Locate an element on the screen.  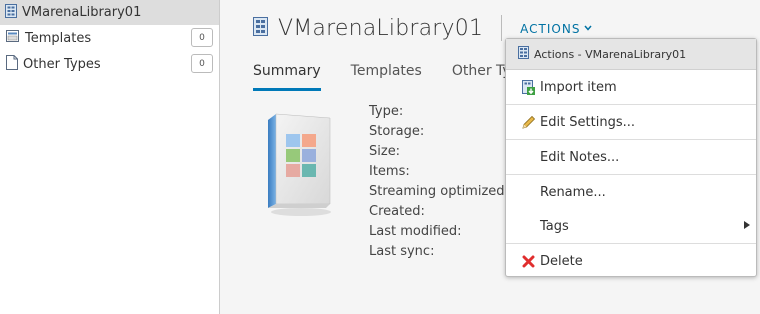
tree-item-label: Other Types is located at coordinates (62, 64).